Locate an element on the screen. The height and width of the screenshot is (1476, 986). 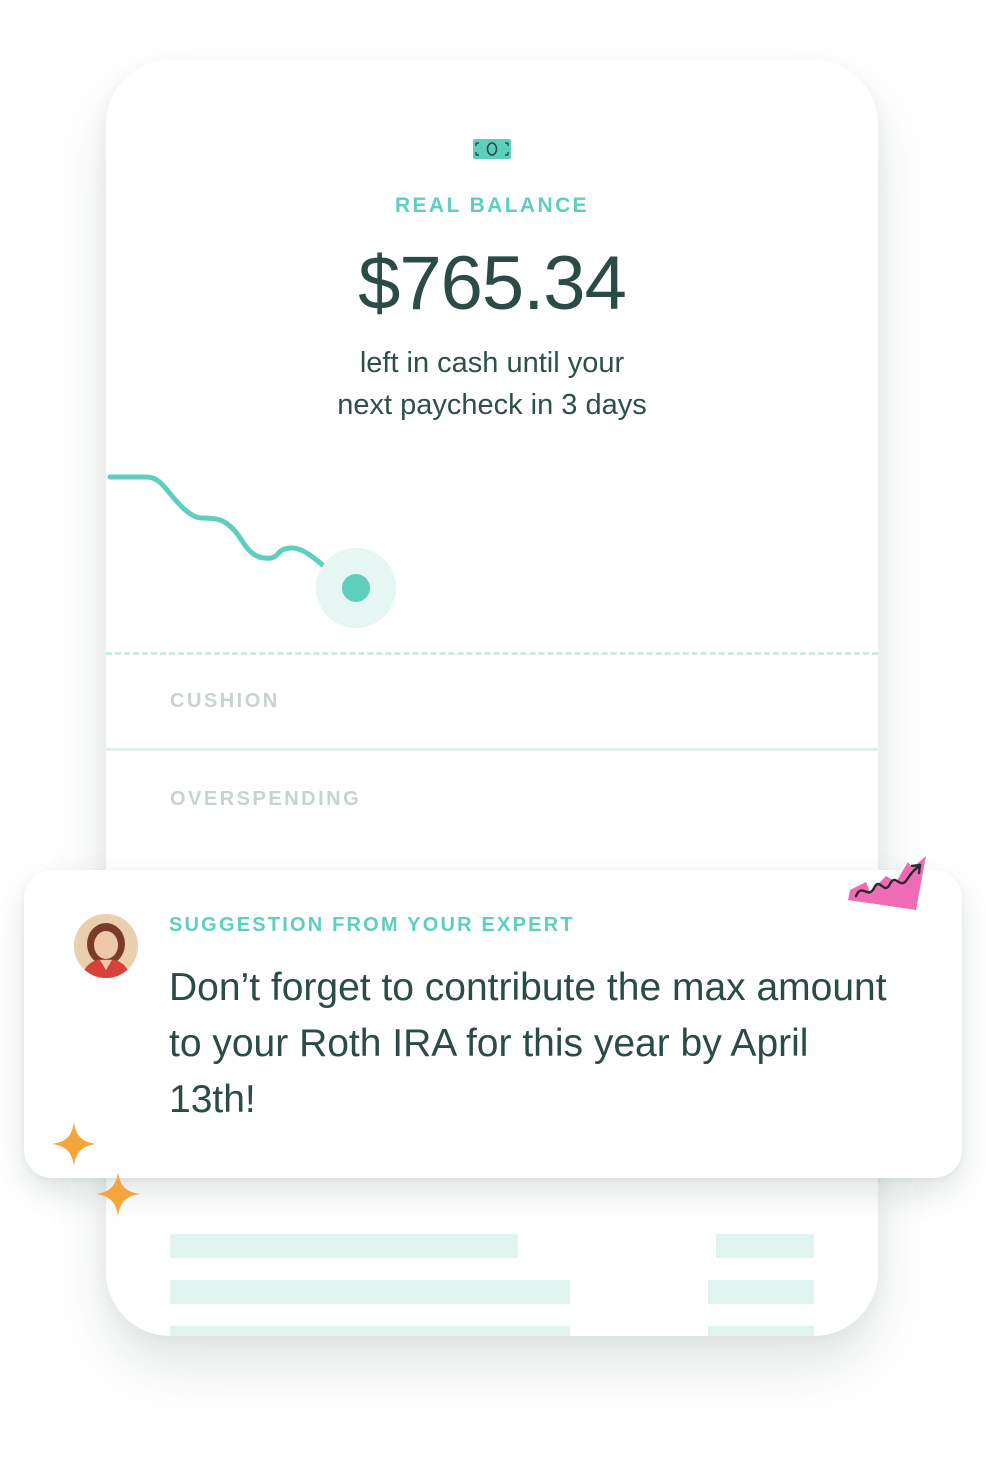
balance-amount: $765.34 is located at coordinates (492, 283).